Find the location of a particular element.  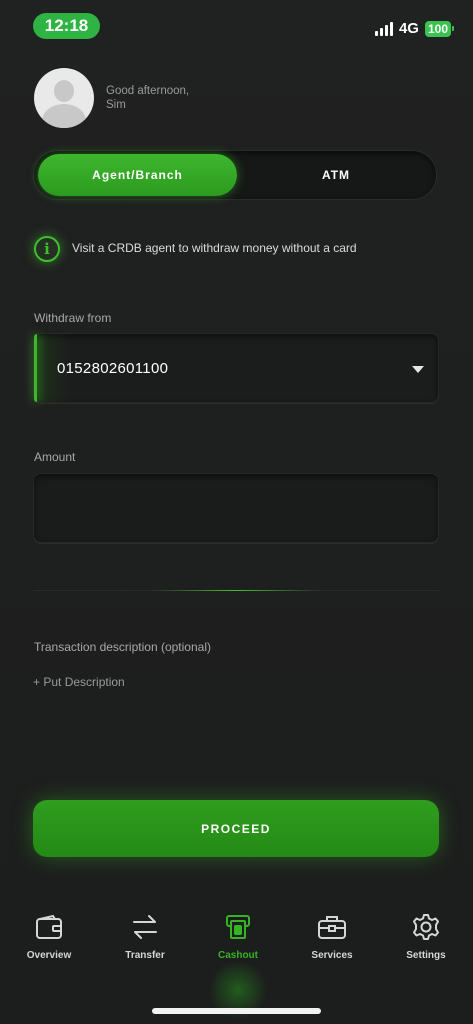

nav-settings: Settings is located at coordinates (426, 936).